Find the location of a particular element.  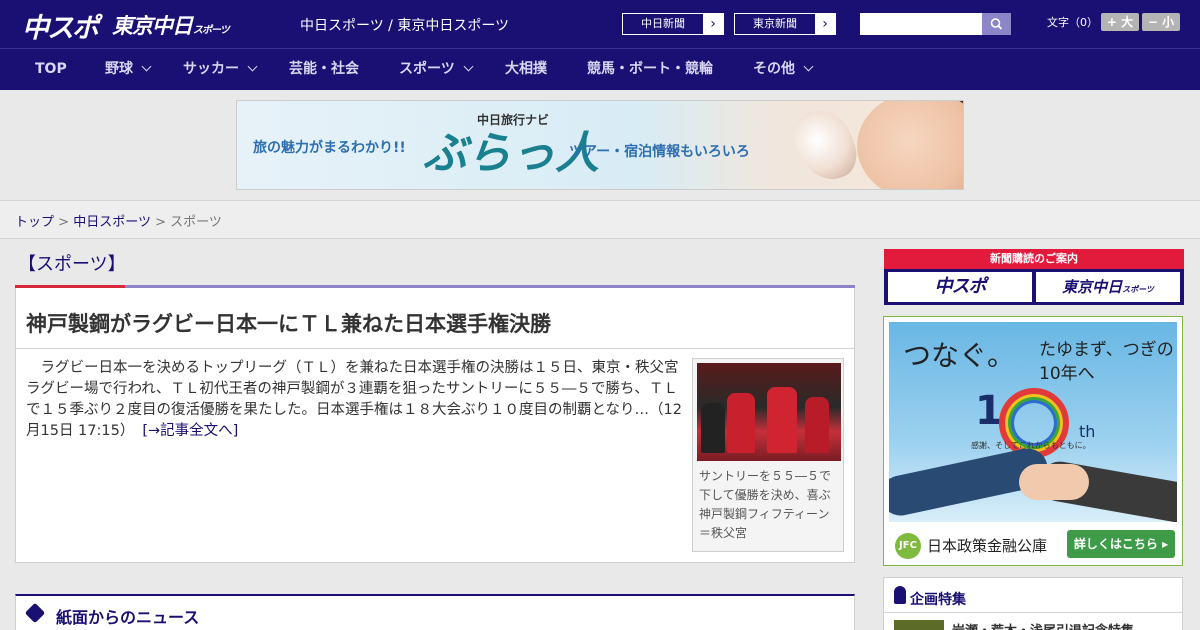

ad-subline: たゆまず、つぎの10年へ is located at coordinates (1106, 362).